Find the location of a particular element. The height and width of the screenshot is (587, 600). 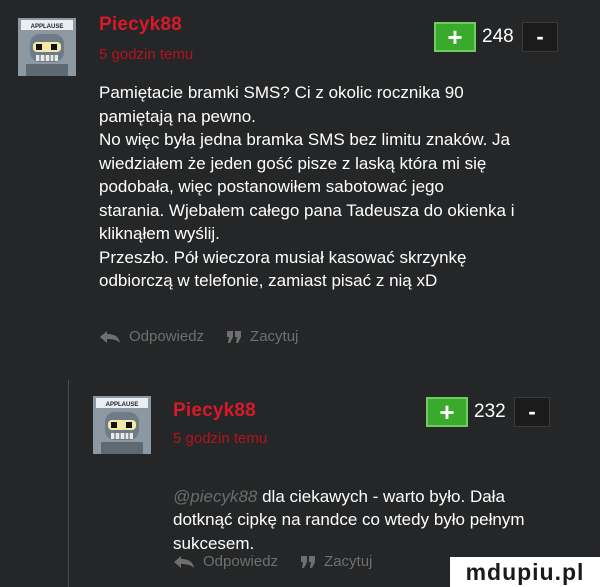

vote-score: 232 is located at coordinates (490, 411).